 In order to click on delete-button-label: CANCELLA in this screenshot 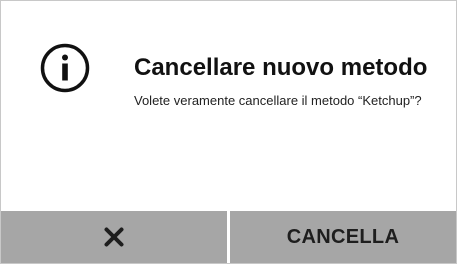, I will do `click(343, 236)`.